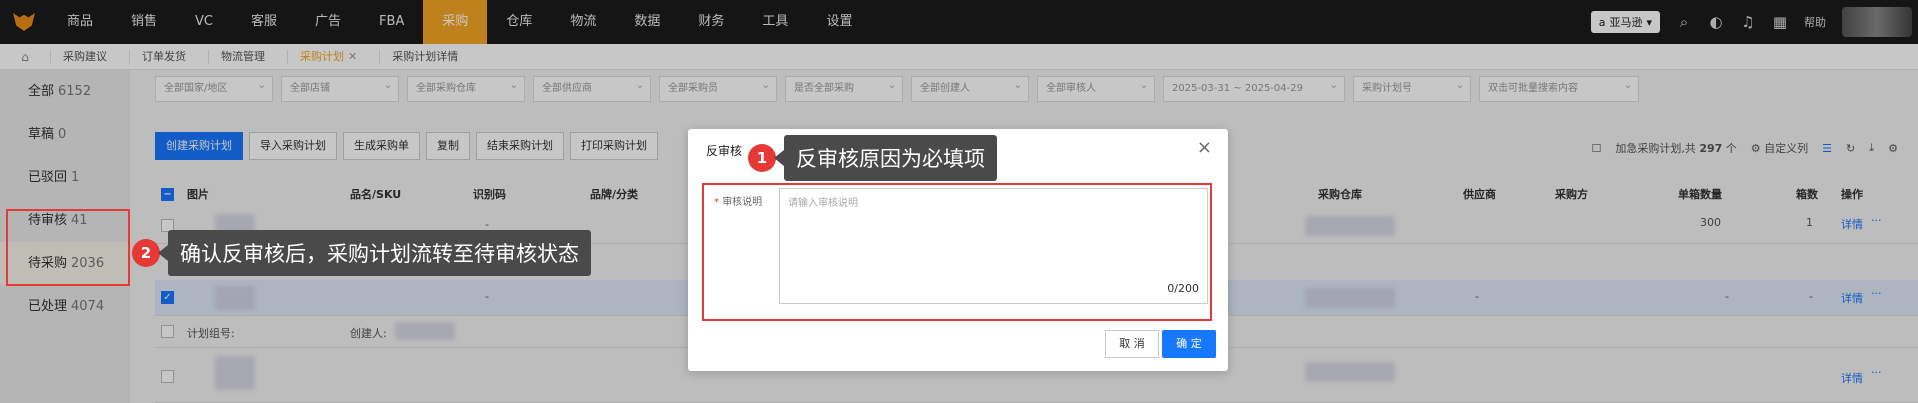  I want to click on callout-2: 2 确认反审核后，采购计划流转至待审核状态, so click(361, 253).